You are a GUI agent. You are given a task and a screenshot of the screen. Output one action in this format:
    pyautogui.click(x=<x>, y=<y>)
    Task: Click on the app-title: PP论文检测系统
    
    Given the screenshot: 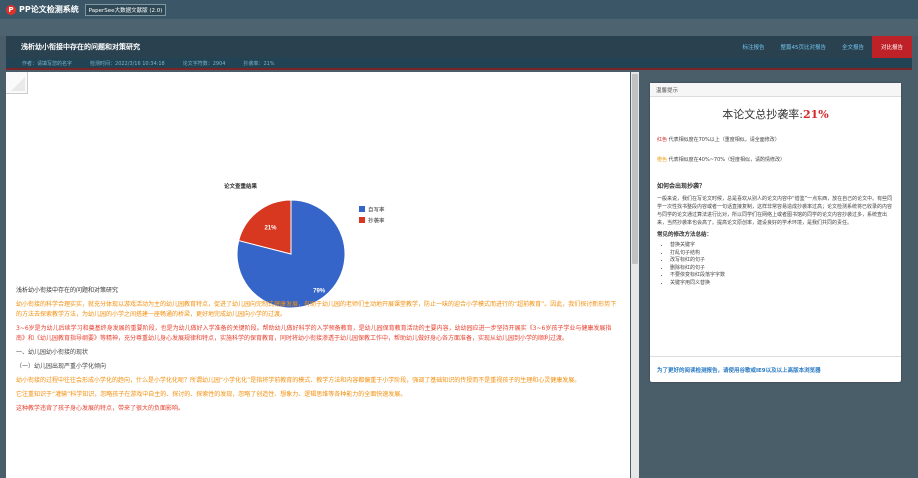 What is the action you would take?
    pyautogui.click(x=49, y=9)
    